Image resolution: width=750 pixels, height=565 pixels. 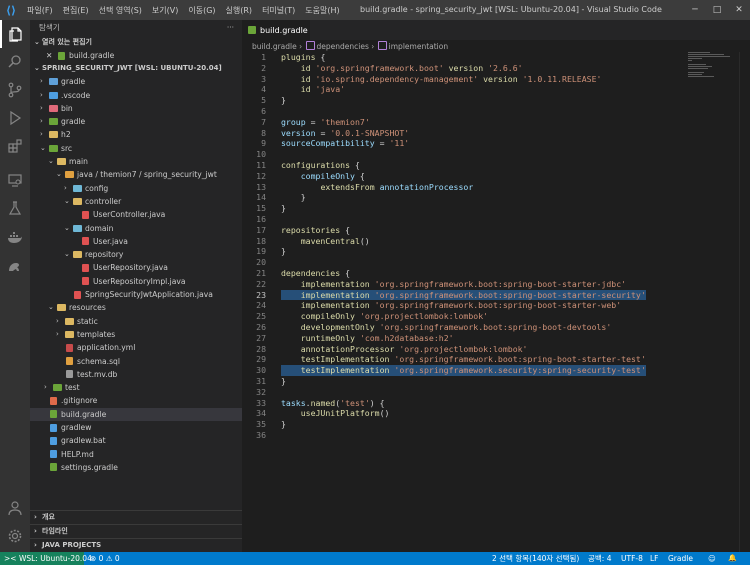 What do you see at coordinates (739, 10) in the screenshot?
I see `close-window-button: ✕` at bounding box center [739, 10].